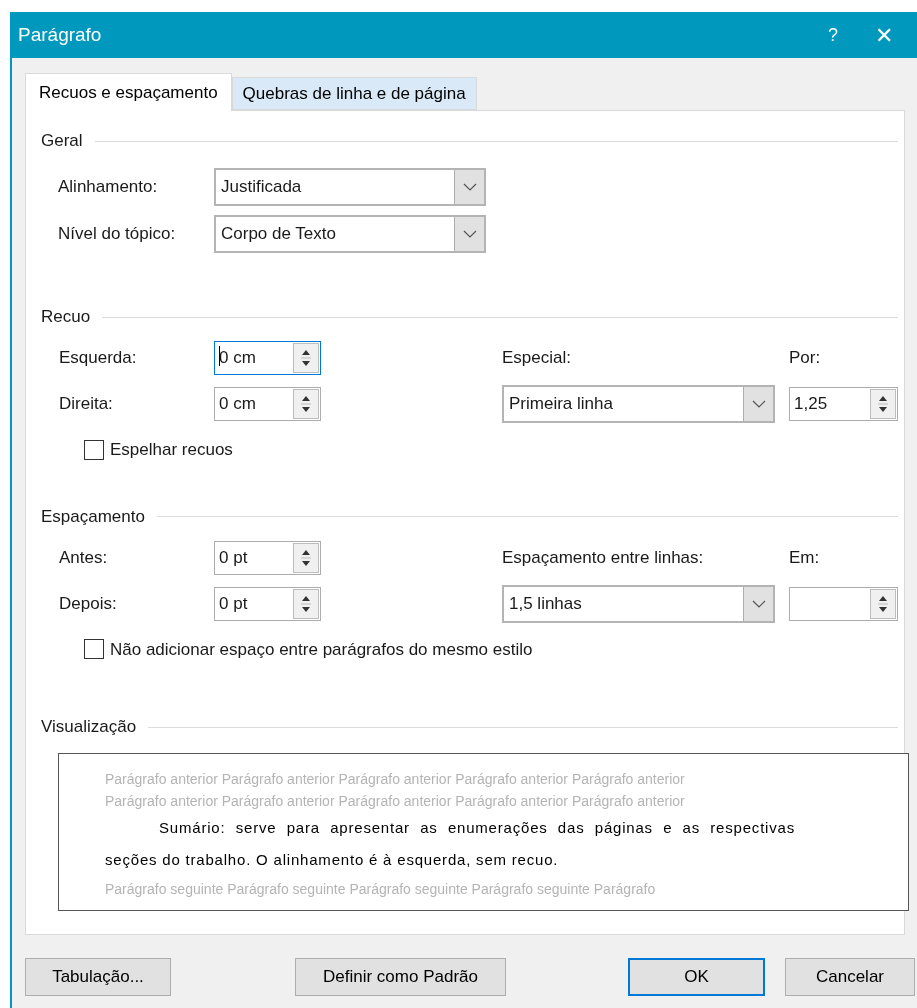 This screenshot has height=1008, width=917. Describe the element at coordinates (805, 358) in the screenshot. I see `field-label: Por:` at that location.